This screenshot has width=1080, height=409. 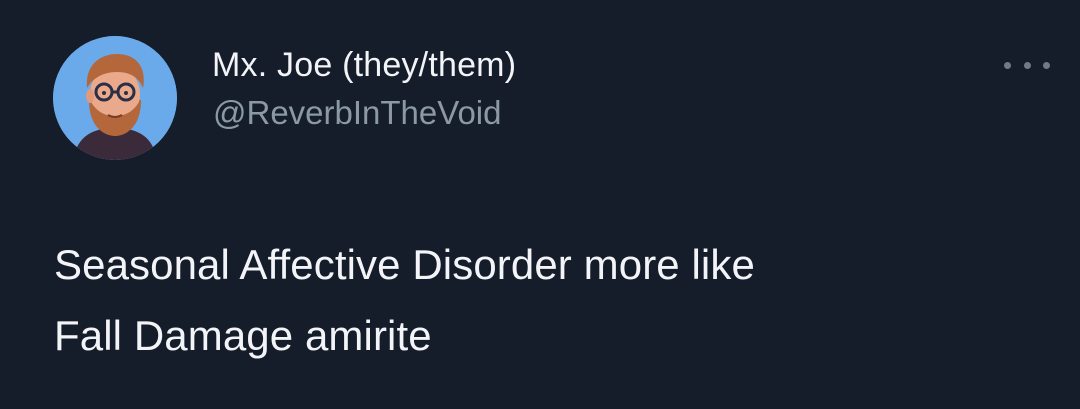 I want to click on more-options-icon, so click(x=1027, y=65).